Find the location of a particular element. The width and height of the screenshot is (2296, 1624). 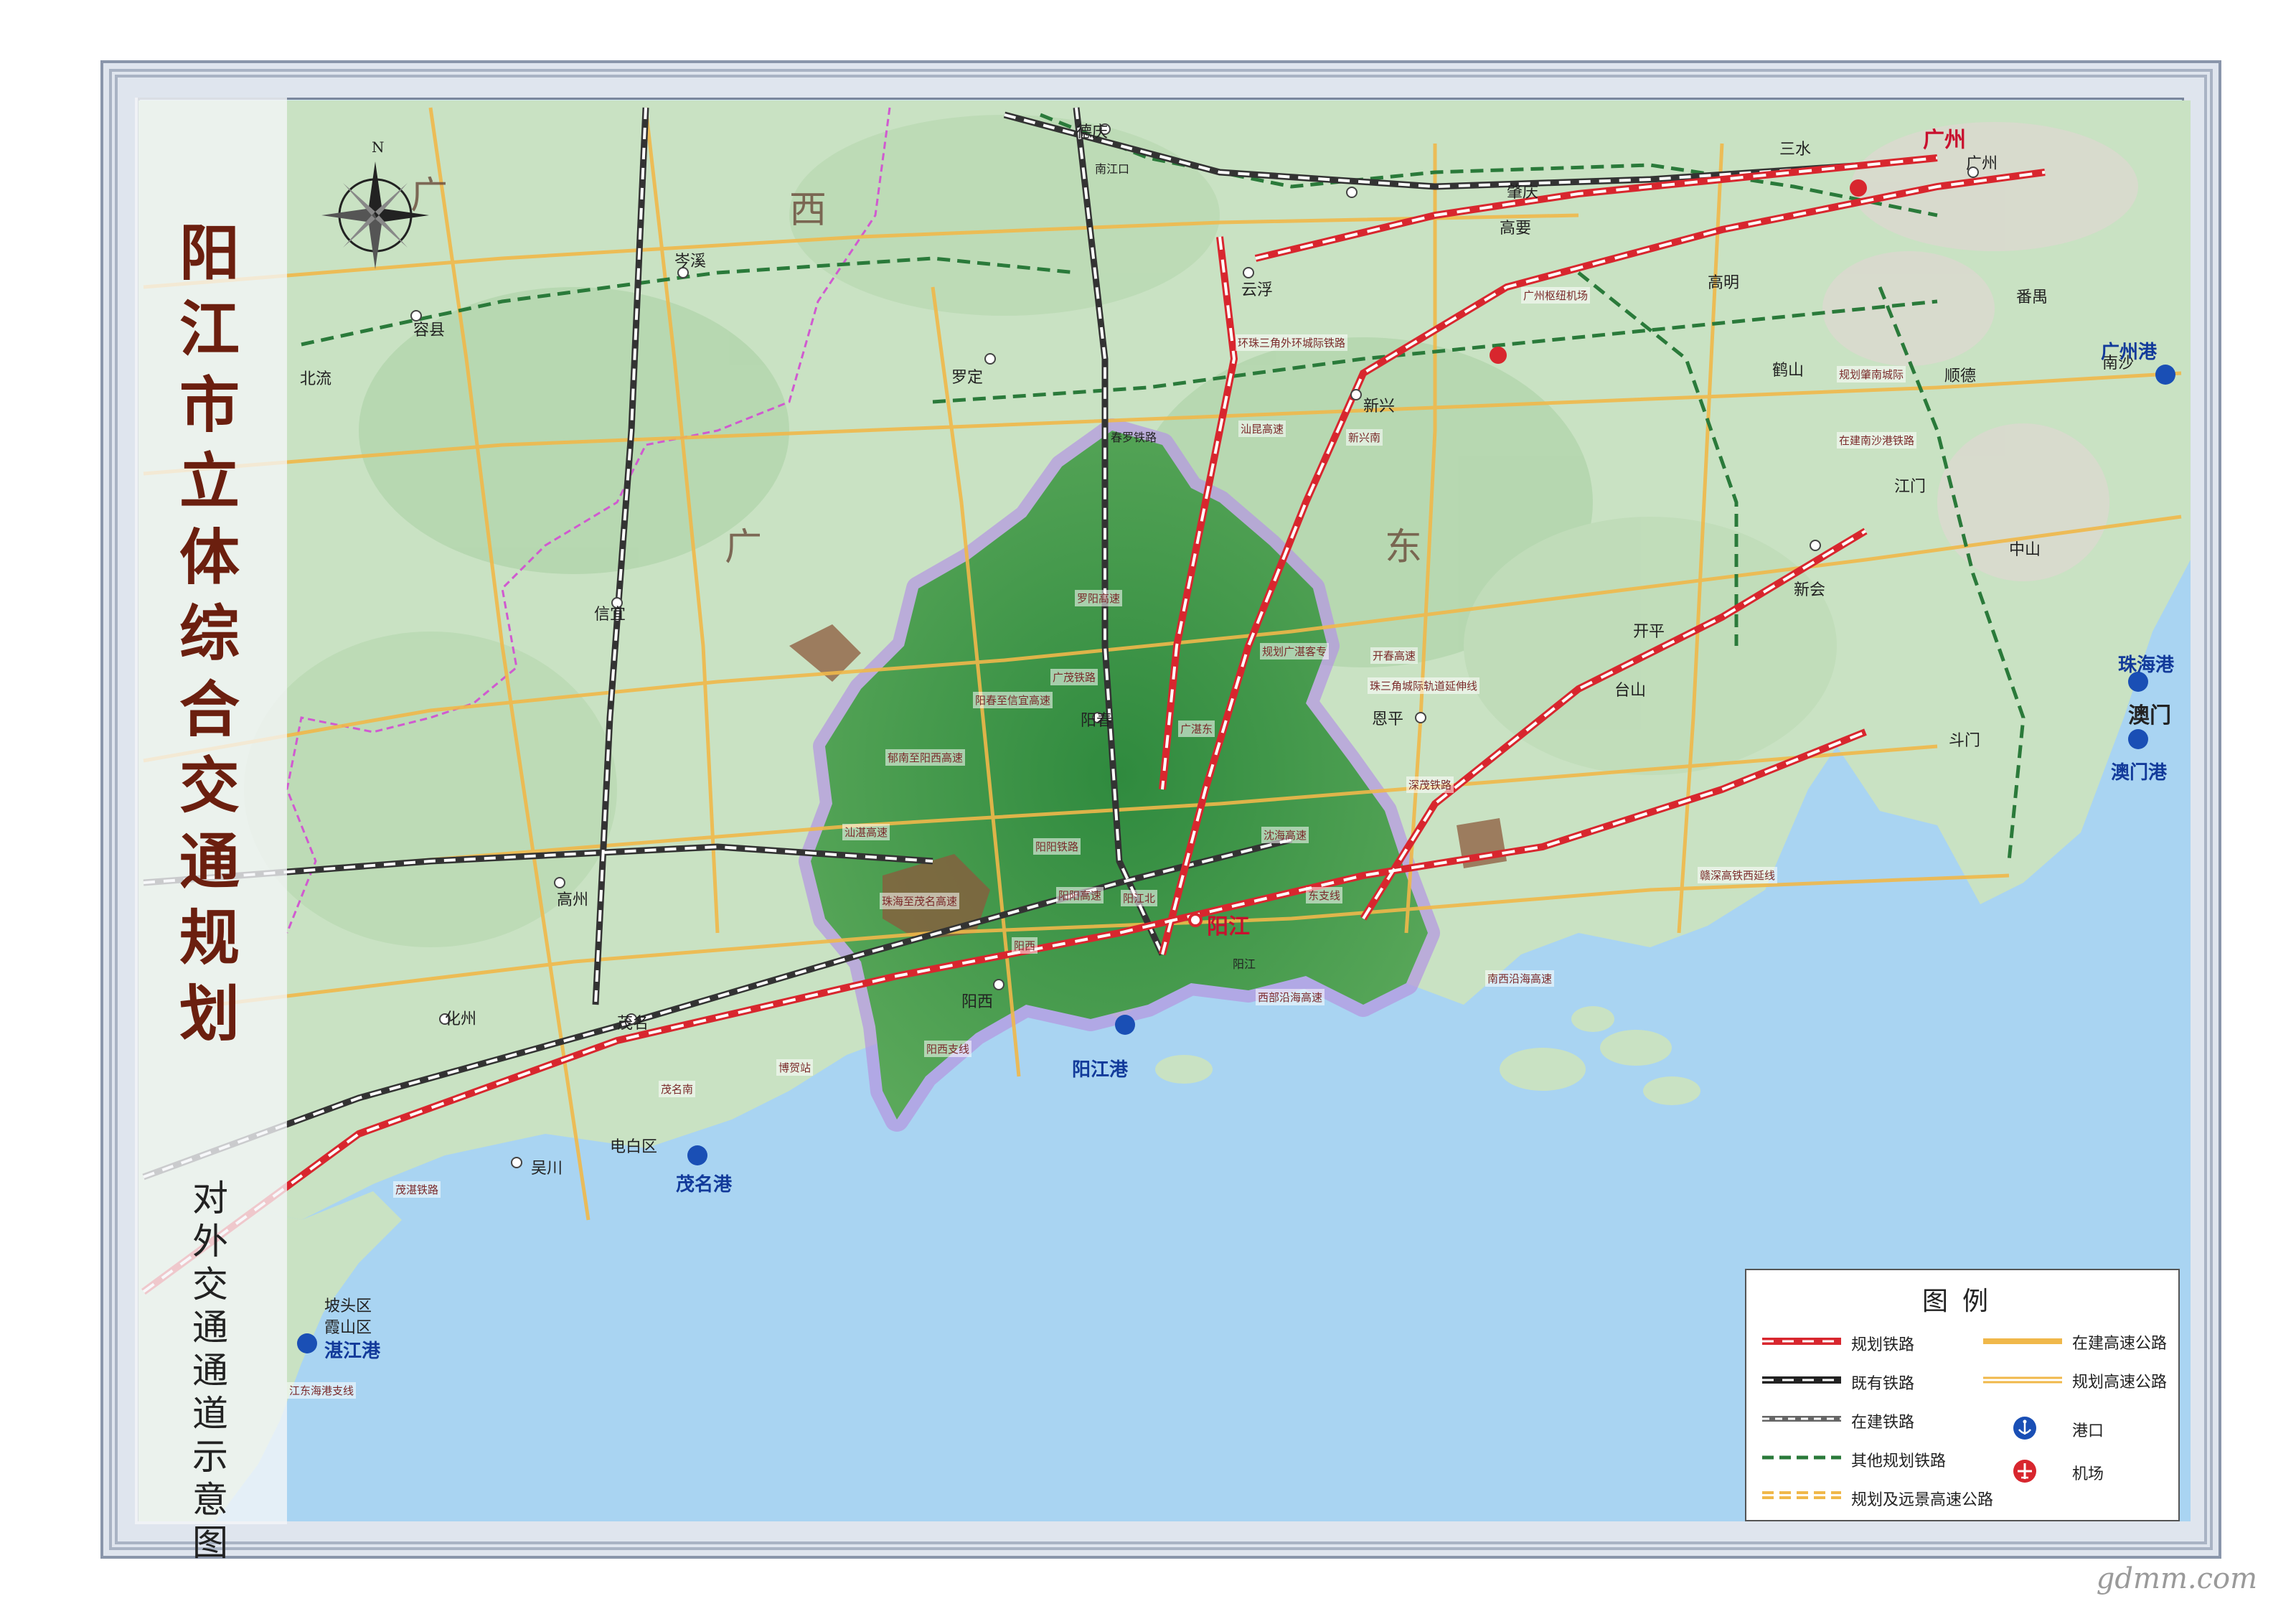

city-label-cenxi: 岑溪 is located at coordinates (690, 262).